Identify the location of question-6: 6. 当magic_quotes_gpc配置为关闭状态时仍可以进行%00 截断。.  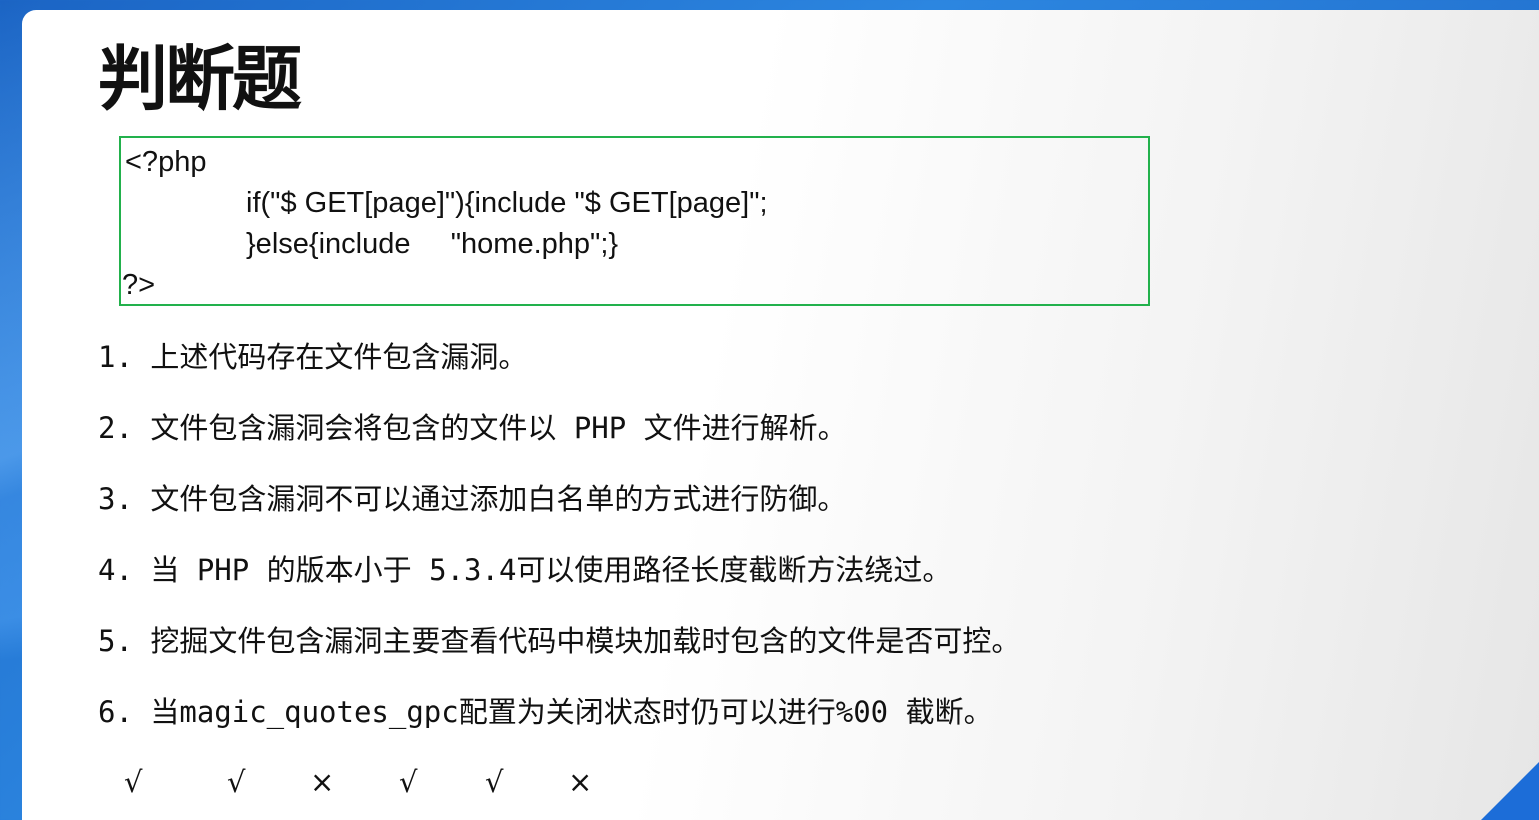
(545, 712).